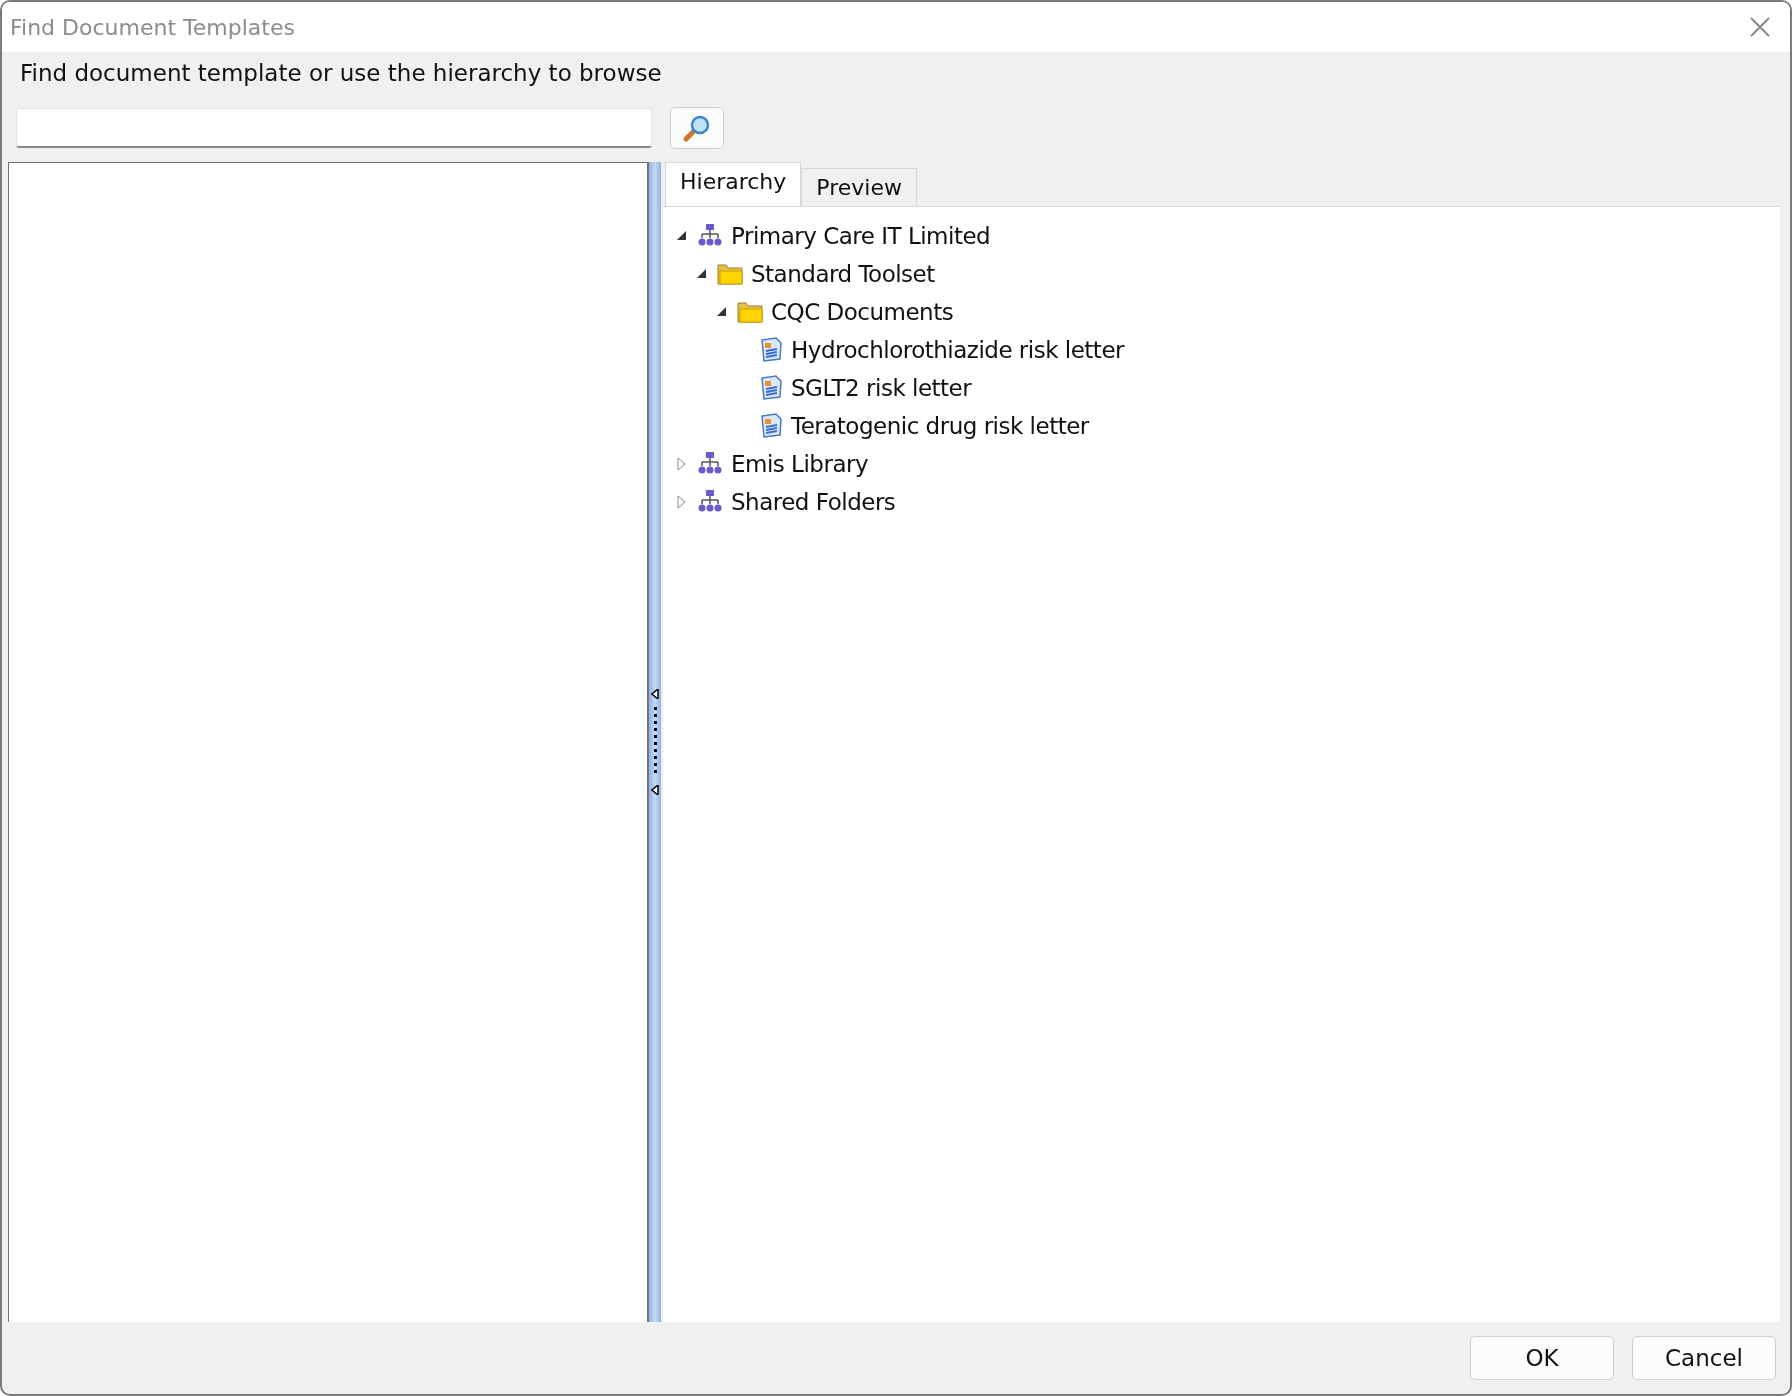 The image size is (1792, 1396). What do you see at coordinates (334, 128) in the screenshot?
I see `search-field` at bounding box center [334, 128].